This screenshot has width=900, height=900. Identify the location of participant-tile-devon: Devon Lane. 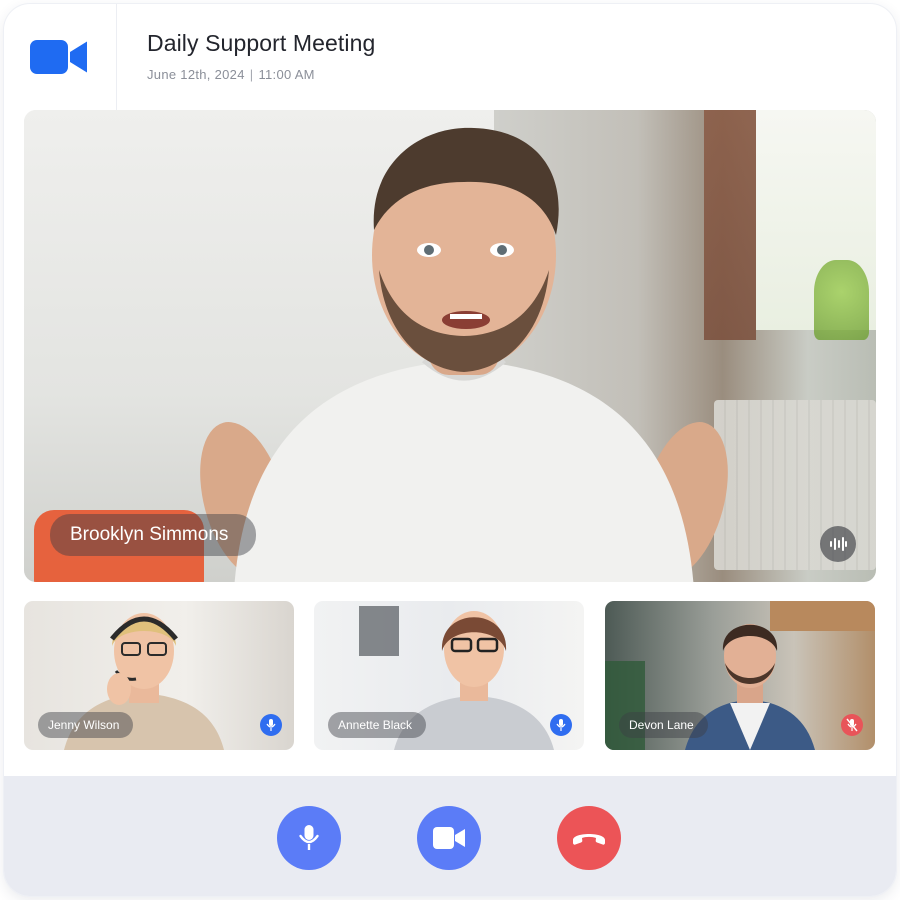
(740, 675).